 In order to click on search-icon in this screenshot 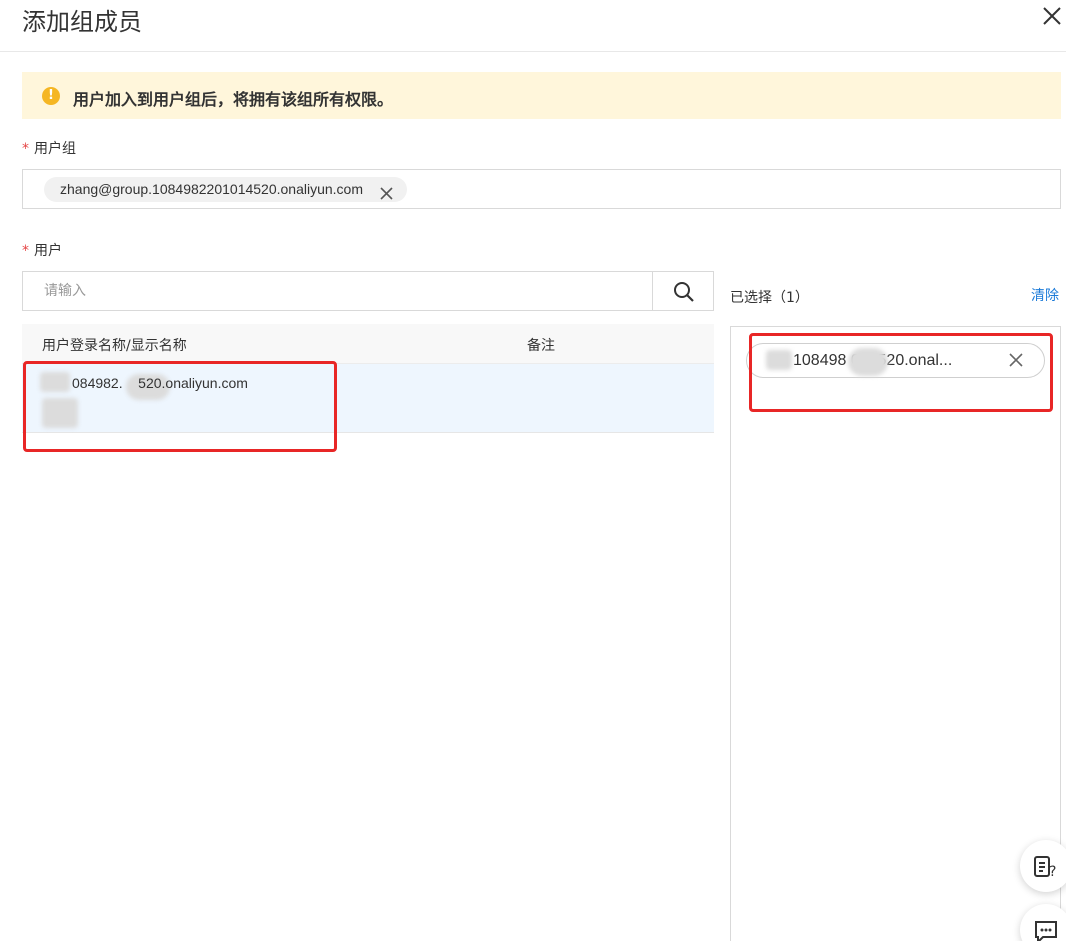, I will do `click(684, 292)`.